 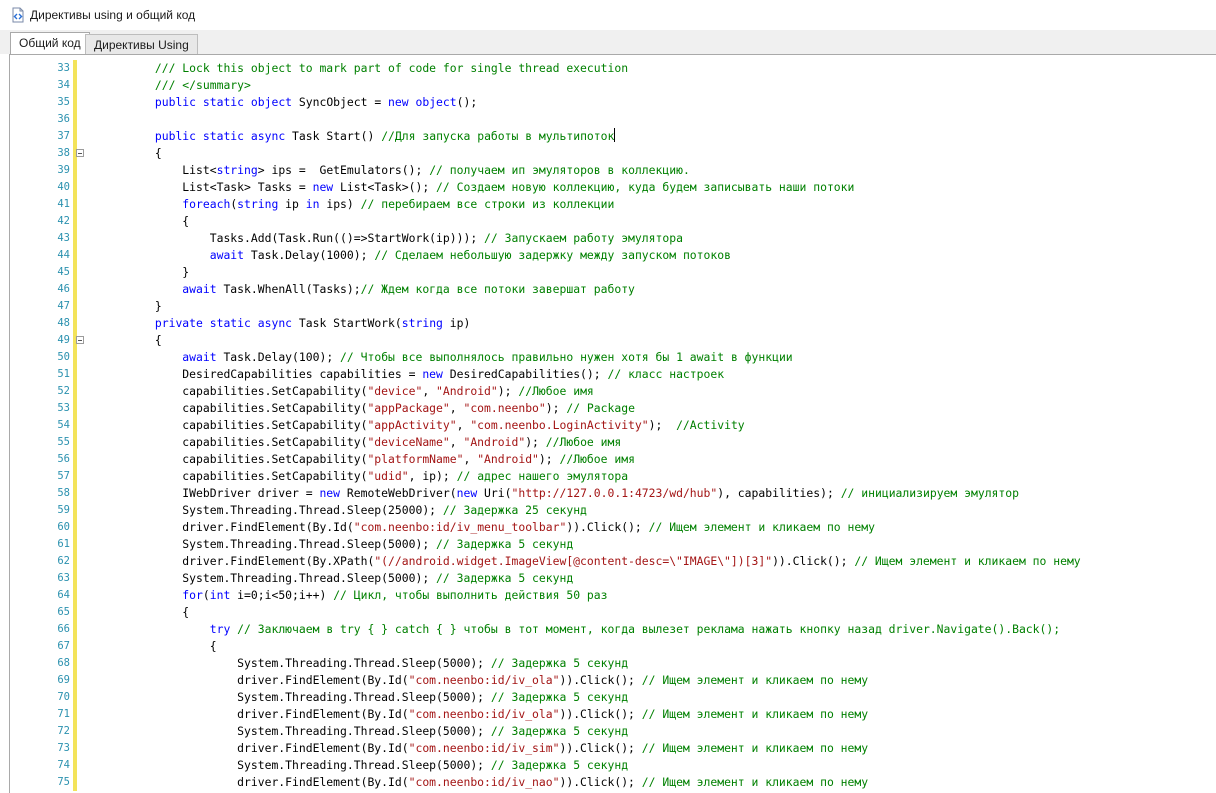 I want to click on code-token: }, so click(x=131, y=306).